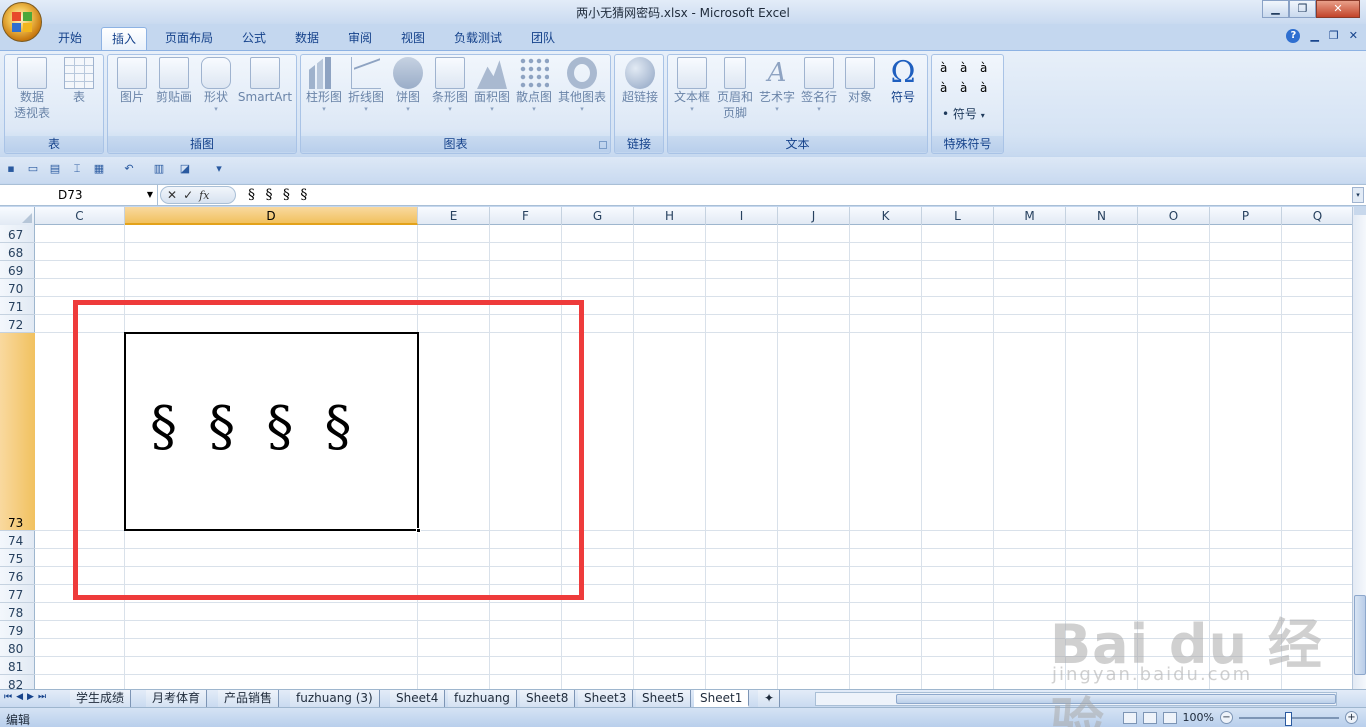 The width and height of the screenshot is (1366, 727). Describe the element at coordinates (478, 38) in the screenshot. I see `tab-load-test: 负载测试` at that location.